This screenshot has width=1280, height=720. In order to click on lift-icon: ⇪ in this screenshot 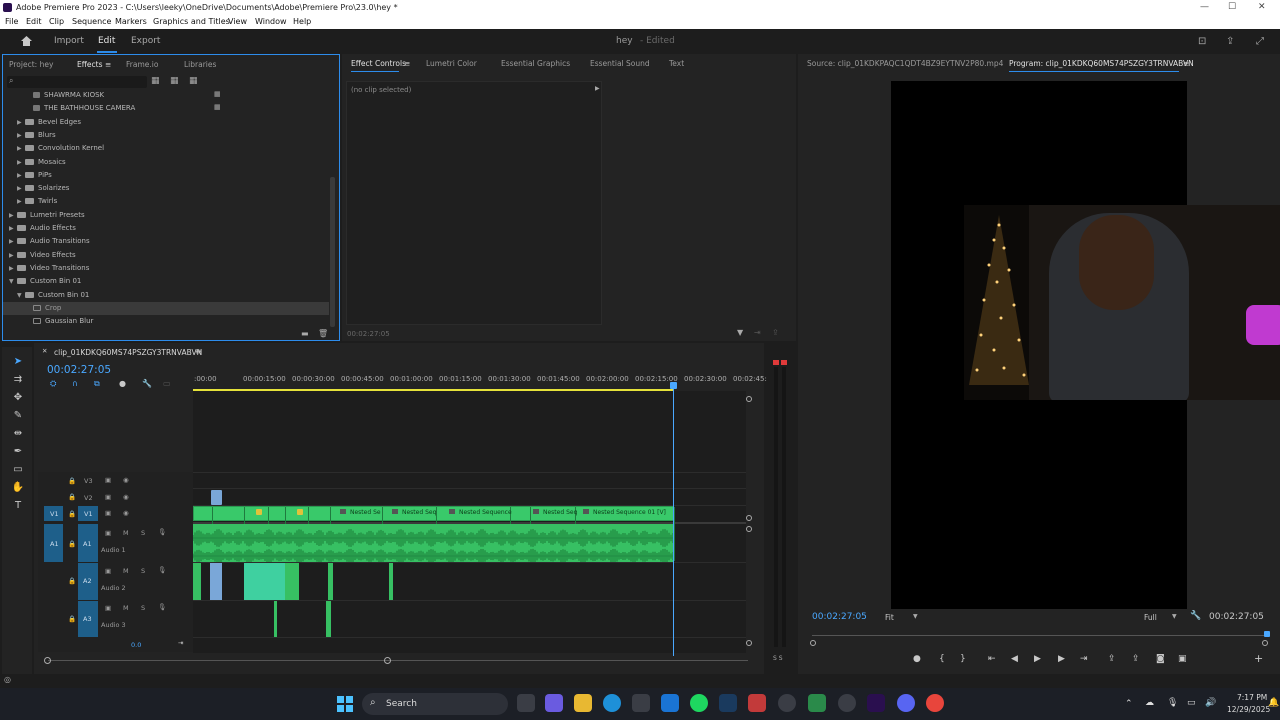, I will do `click(1112, 659)`.